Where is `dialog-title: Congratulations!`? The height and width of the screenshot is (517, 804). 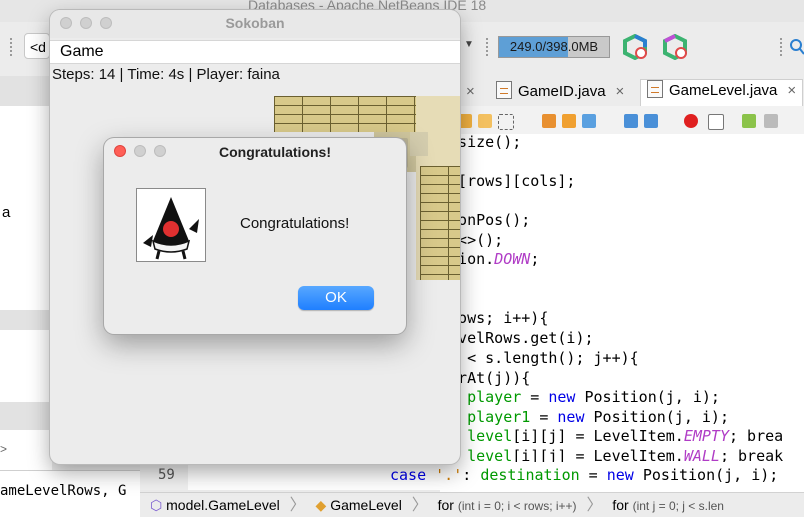
dialog-title: Congratulations! is located at coordinates (275, 152).